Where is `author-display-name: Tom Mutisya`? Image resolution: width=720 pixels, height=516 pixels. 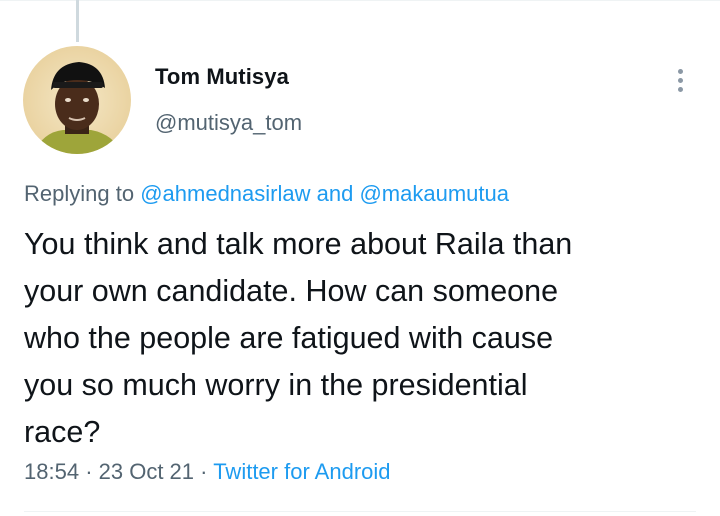 author-display-name: Tom Mutisya is located at coordinates (222, 77).